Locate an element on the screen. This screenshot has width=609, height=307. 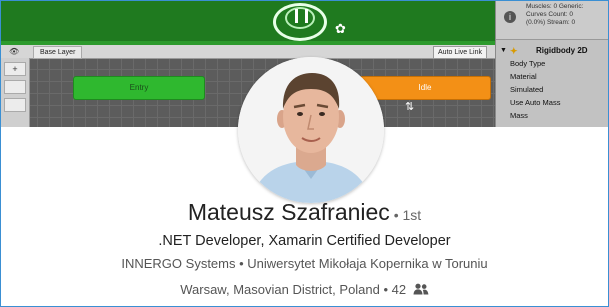
profile-name: Mateusz Szafraniec is located at coordinates (288, 212).